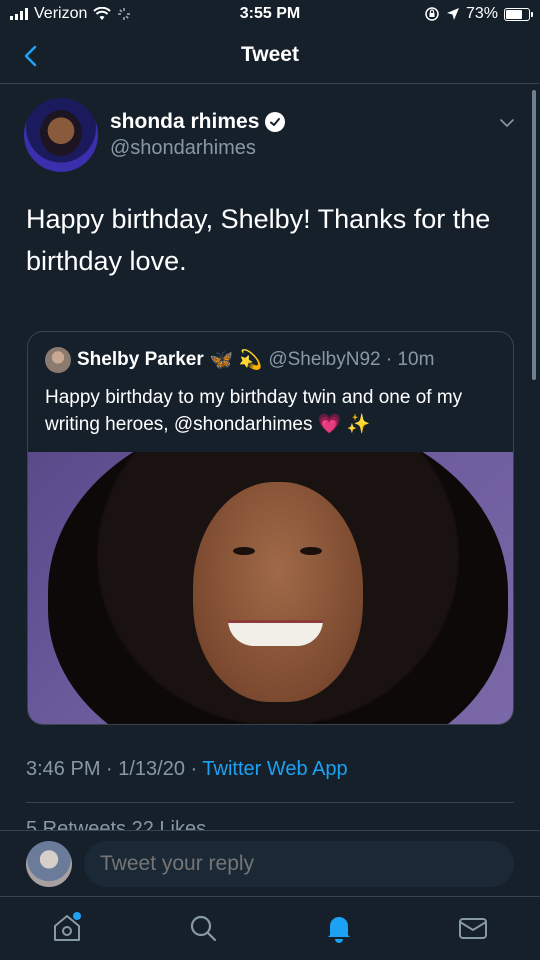  What do you see at coordinates (270, 54) in the screenshot?
I see `page-title: Tweet` at bounding box center [270, 54].